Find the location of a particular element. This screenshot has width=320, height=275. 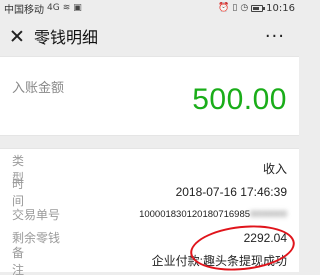

status-left: 中国移动 4G ≋ ▣ is located at coordinates (43, 8).